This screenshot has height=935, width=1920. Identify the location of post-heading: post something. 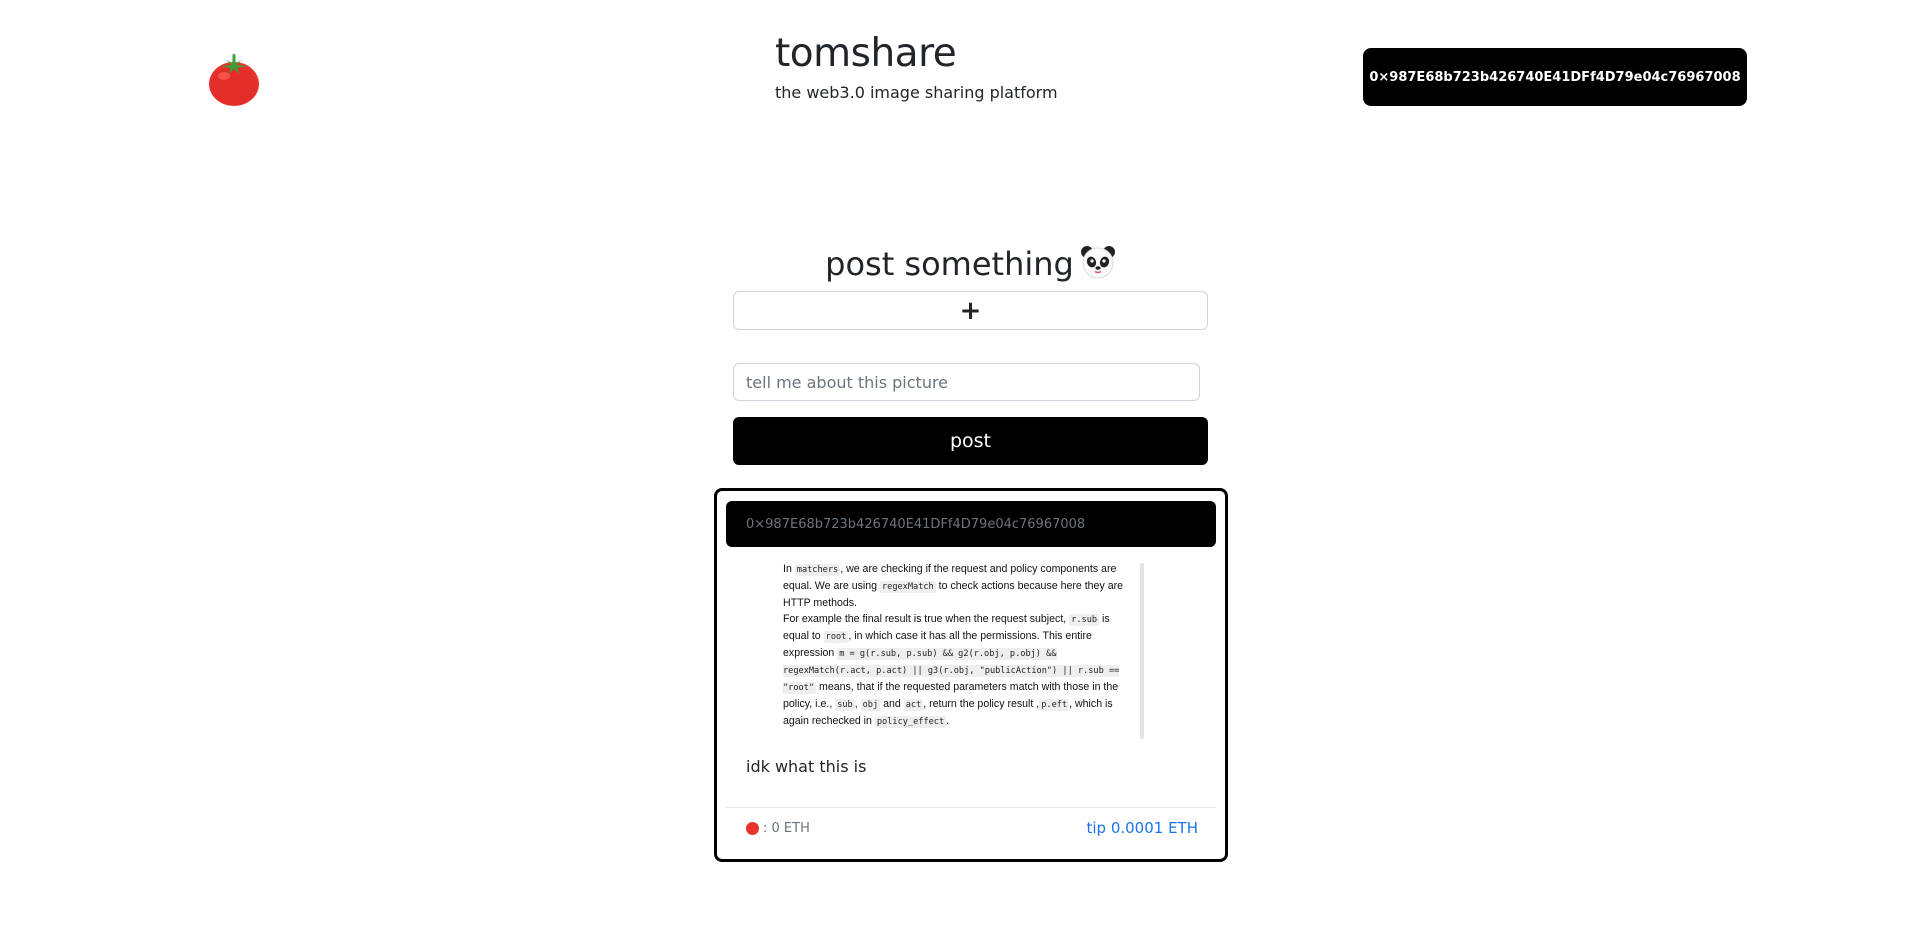
(970, 264).